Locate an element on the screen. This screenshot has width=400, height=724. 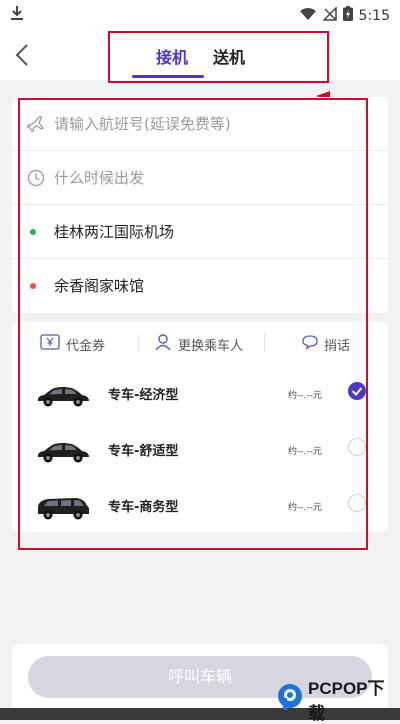
download-icon is located at coordinates (17, 15).